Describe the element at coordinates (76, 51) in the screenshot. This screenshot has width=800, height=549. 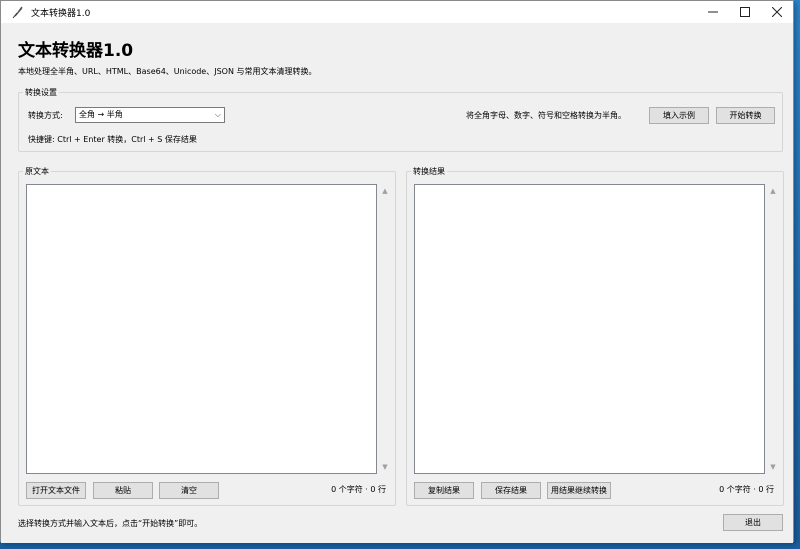
I see `page-title: 文本转换器1.0` at that location.